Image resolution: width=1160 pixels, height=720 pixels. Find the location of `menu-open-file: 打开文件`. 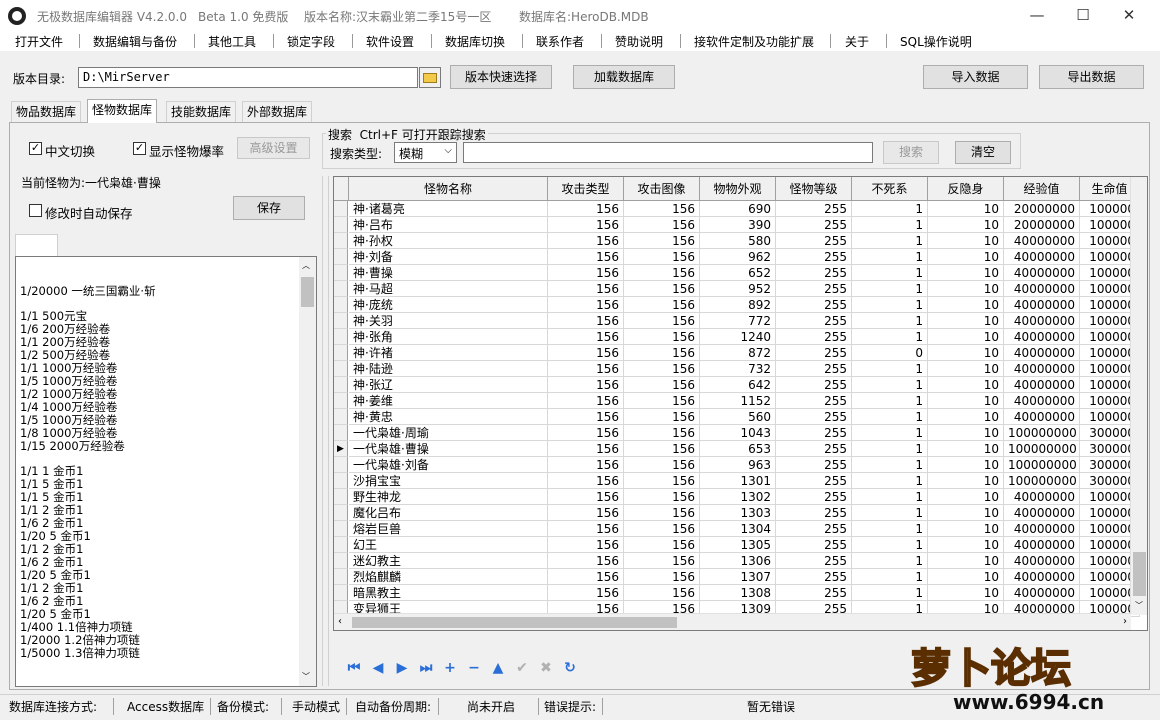

menu-open-file: 打开文件 is located at coordinates (39, 41).